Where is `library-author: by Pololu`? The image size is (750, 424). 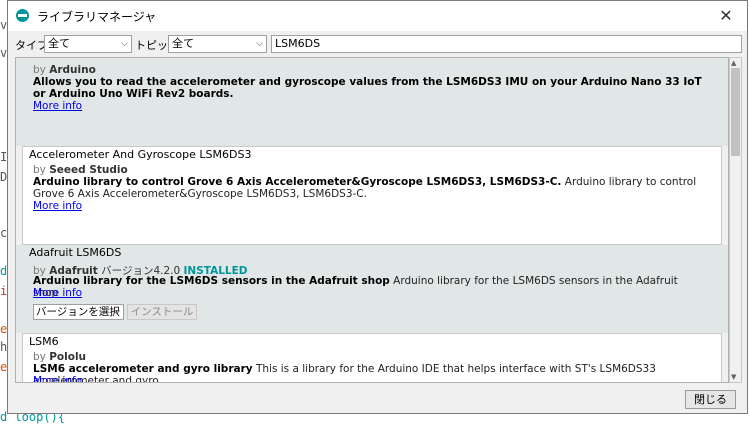
library-author: by Pololu is located at coordinates (60, 357).